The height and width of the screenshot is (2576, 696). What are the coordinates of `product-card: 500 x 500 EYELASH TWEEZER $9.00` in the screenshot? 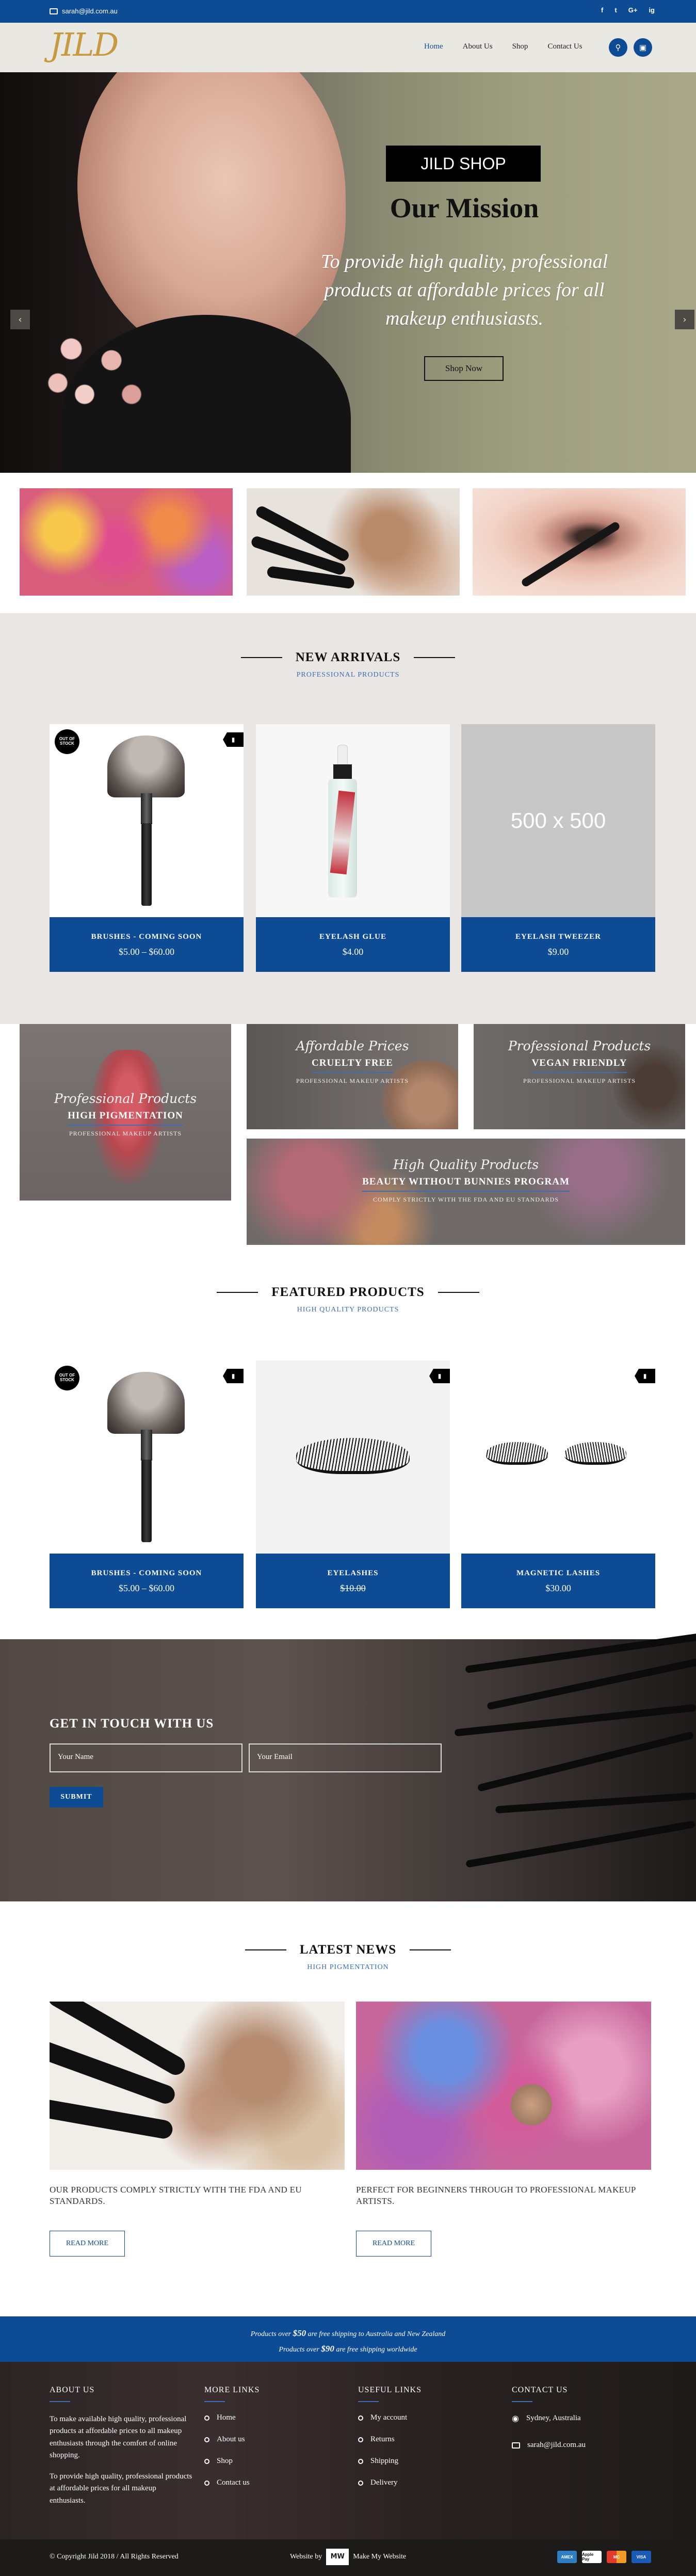 It's located at (558, 848).